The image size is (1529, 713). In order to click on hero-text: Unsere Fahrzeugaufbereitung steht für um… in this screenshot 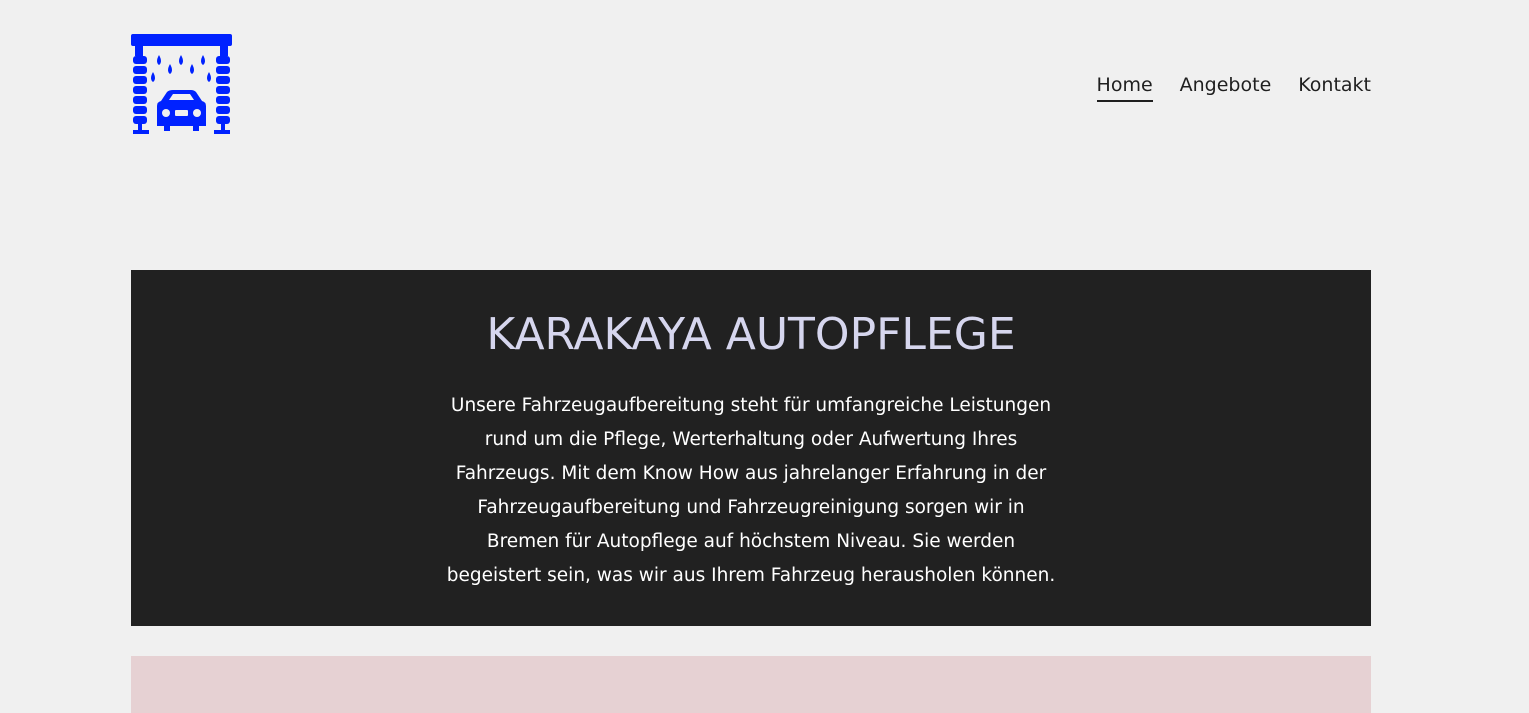, I will do `click(751, 490)`.